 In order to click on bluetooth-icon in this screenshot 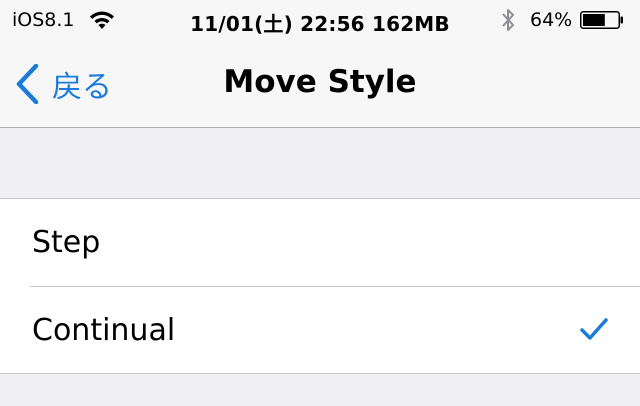, I will do `click(508, 20)`.